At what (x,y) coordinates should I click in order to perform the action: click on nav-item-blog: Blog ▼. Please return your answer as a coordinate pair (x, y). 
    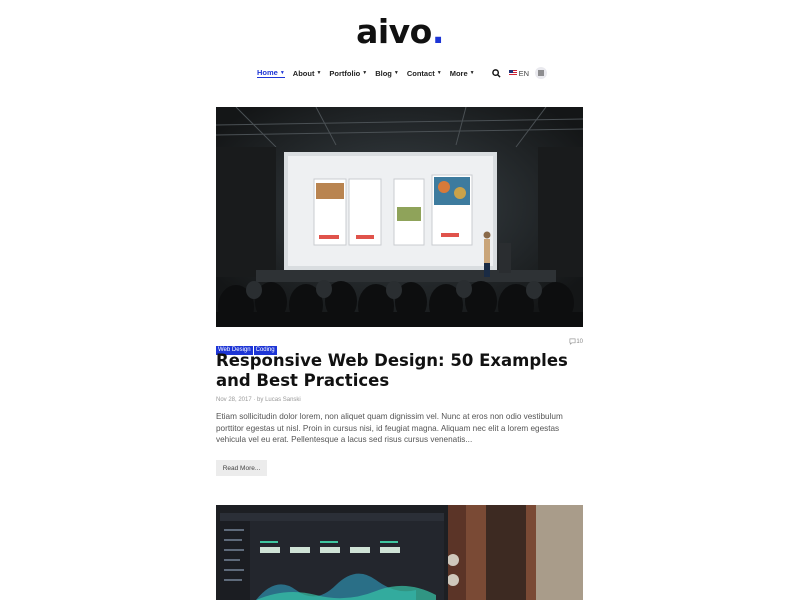
    Looking at the image, I should click on (387, 73).